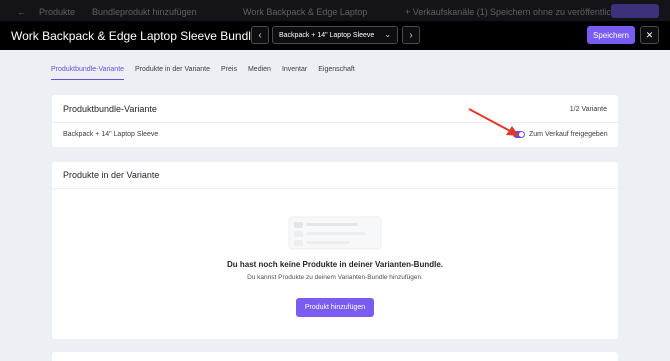 The height and width of the screenshot is (361, 670). Describe the element at coordinates (110, 109) in the screenshot. I see `variant-card-title: Produktbundle-Variante` at that location.